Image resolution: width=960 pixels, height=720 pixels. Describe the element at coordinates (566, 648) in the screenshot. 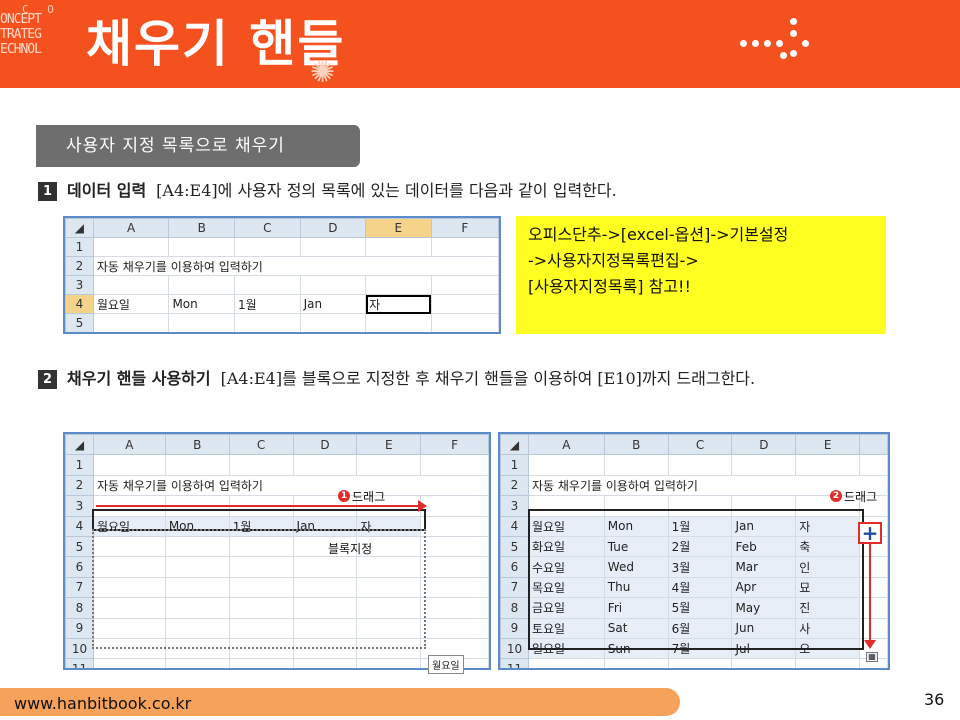

I see `cell: 일요일` at that location.